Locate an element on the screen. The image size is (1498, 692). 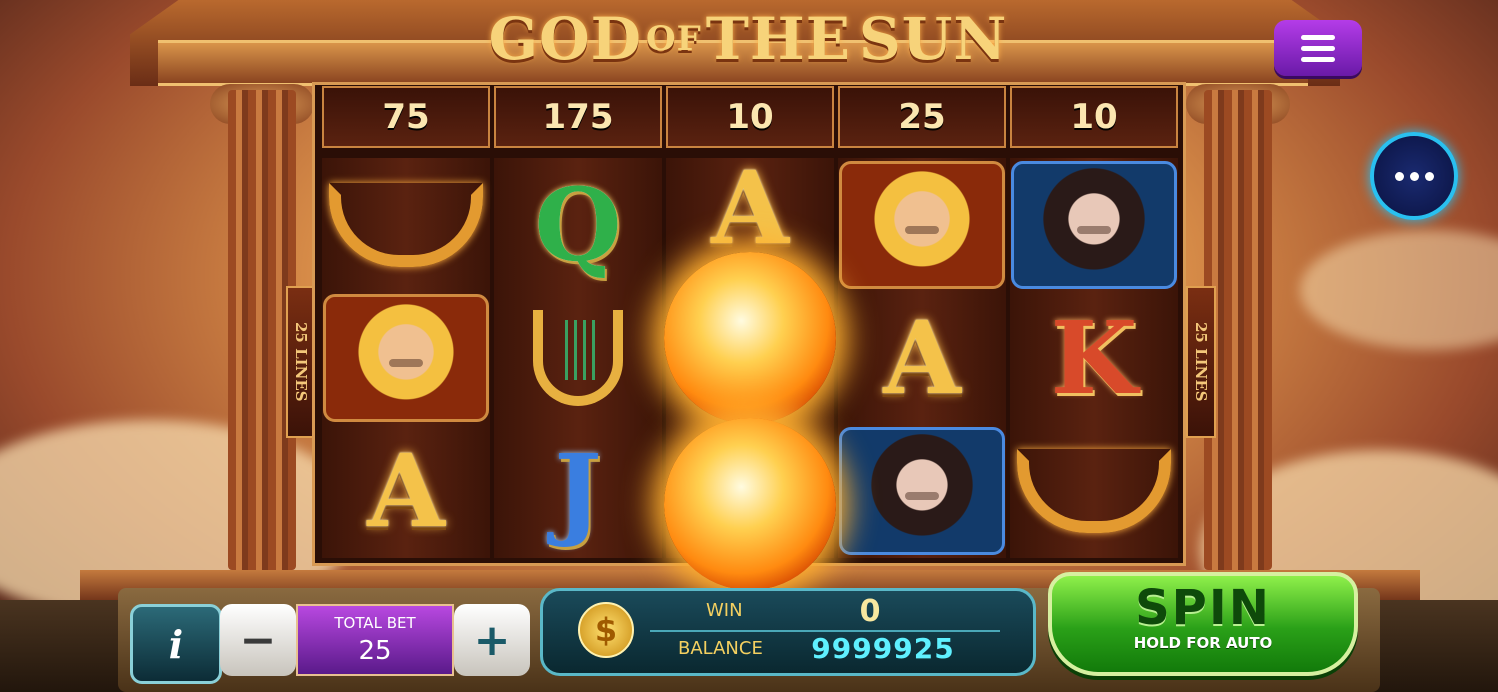
letter-symbol: J is located at coordinates (578, 491).